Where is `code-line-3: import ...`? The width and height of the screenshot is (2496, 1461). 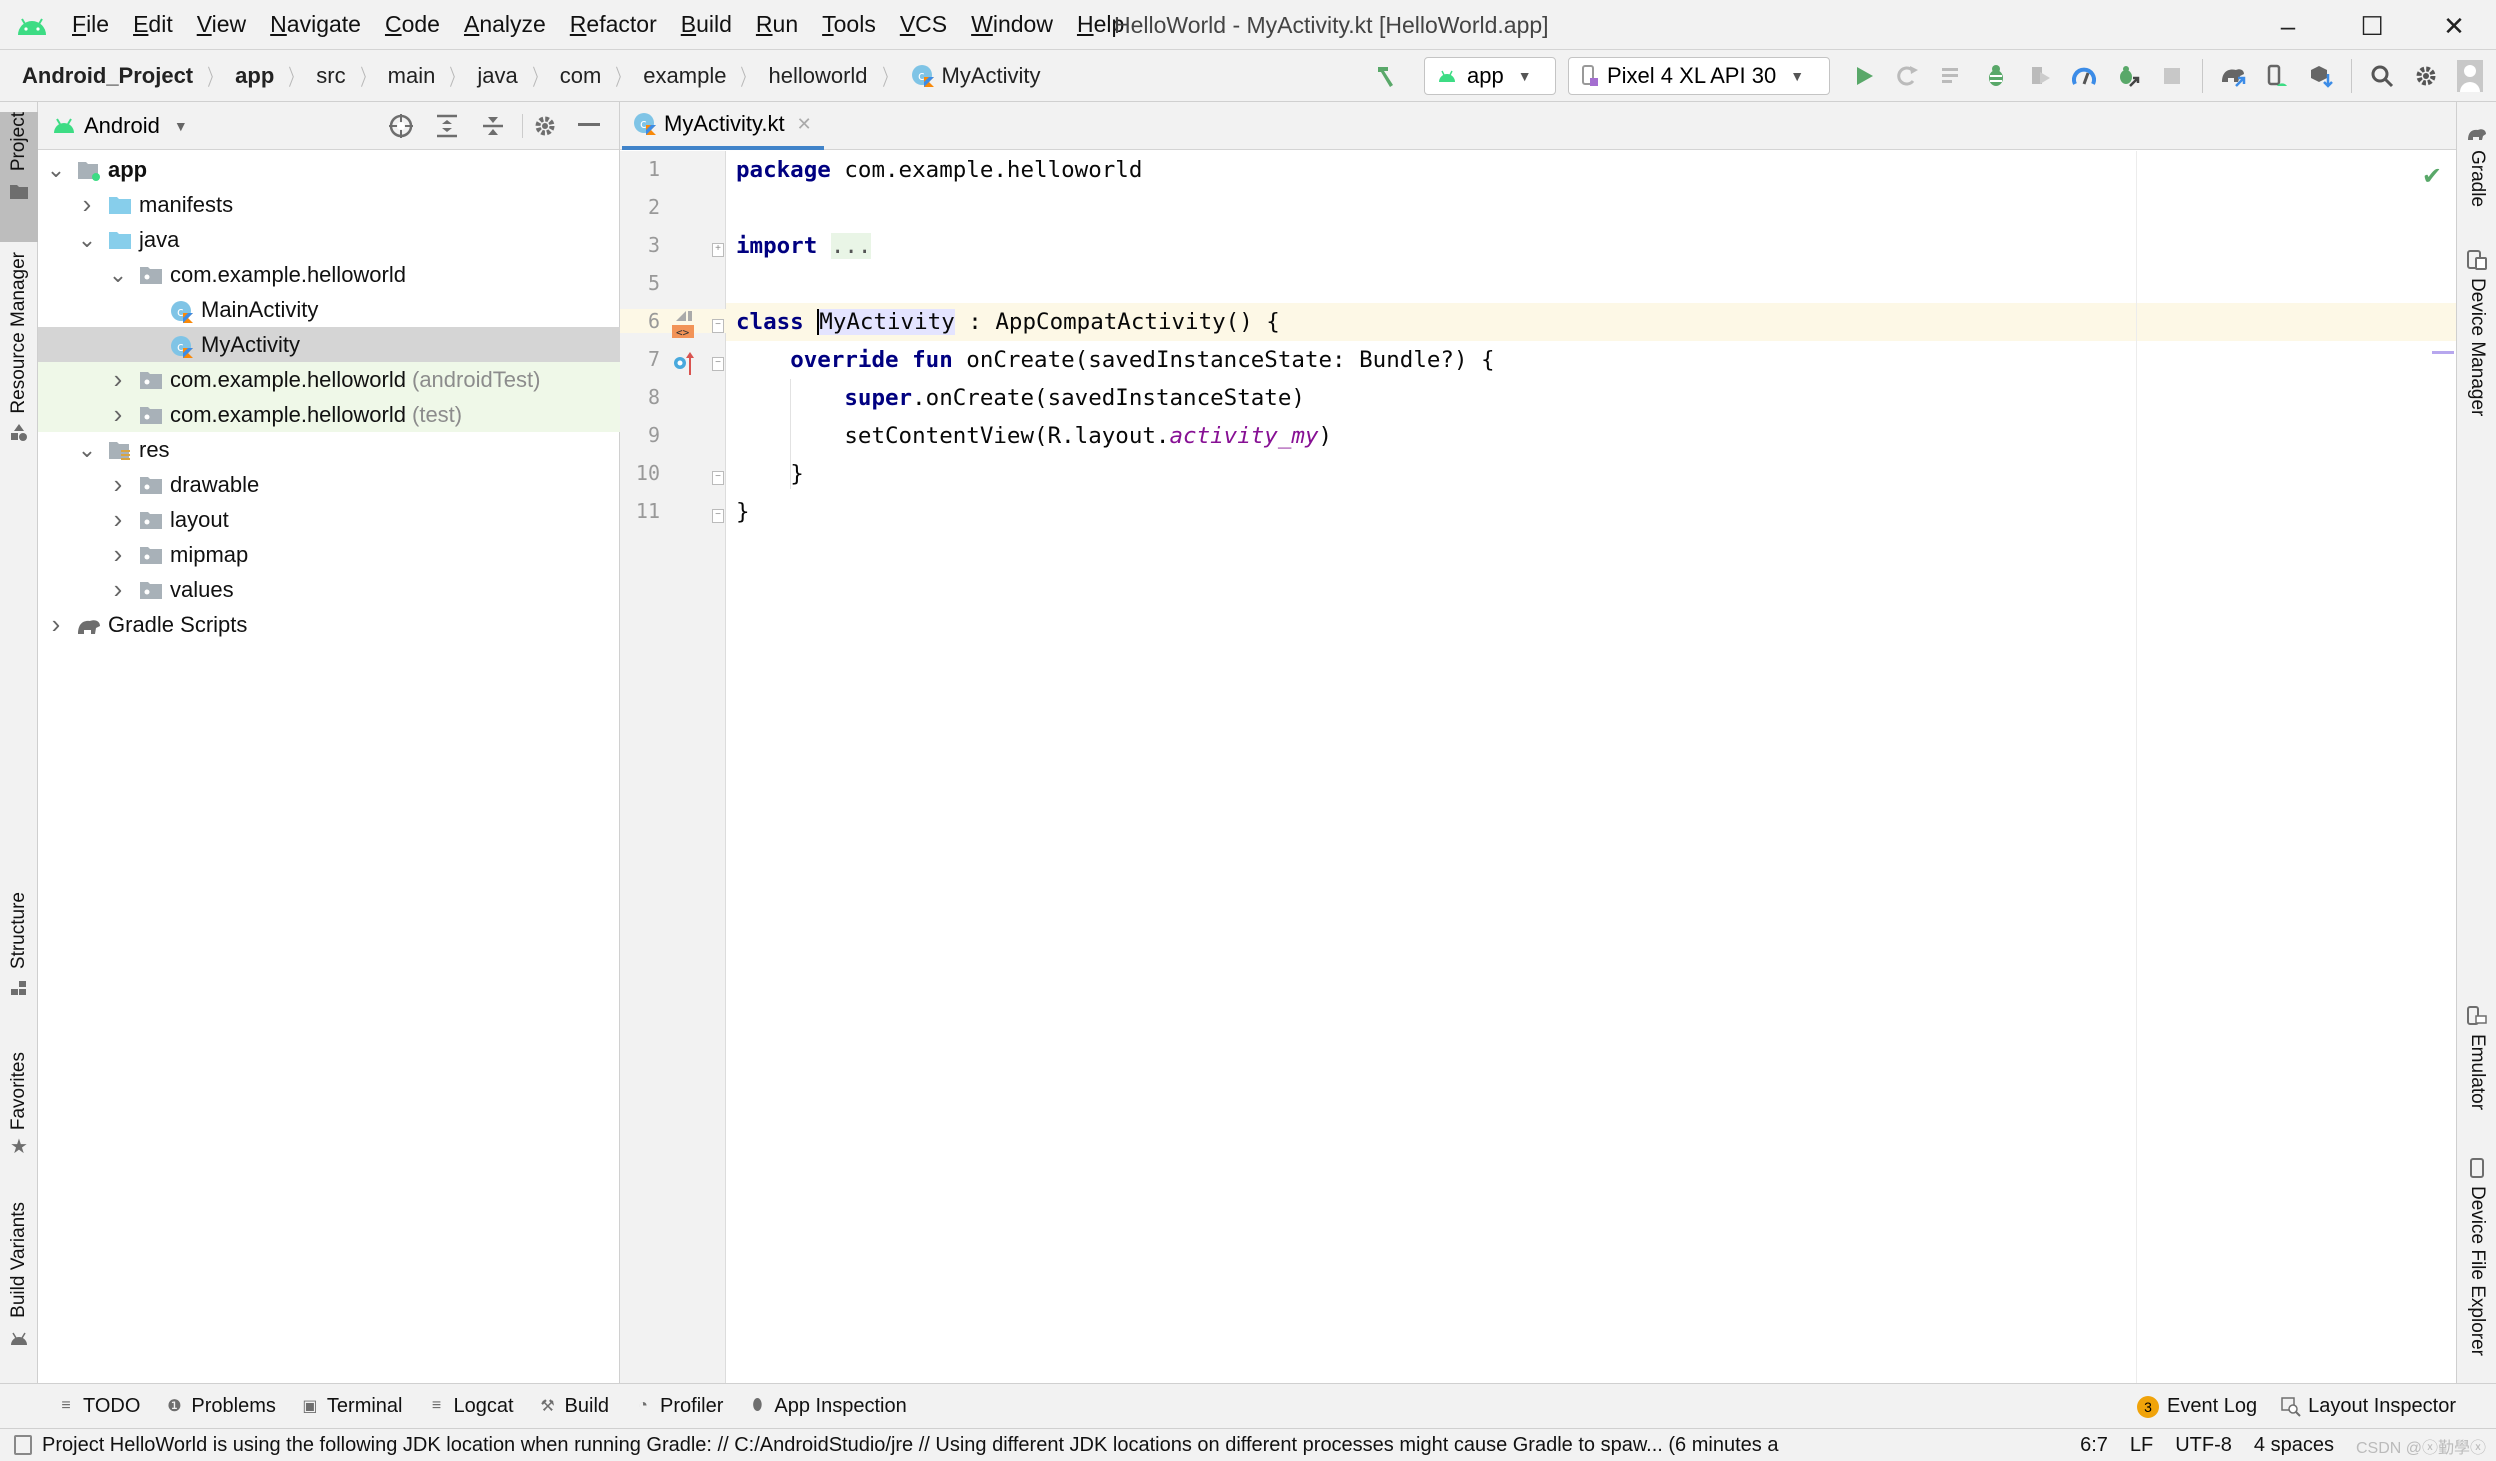
code-line-3: import ... is located at coordinates (1591, 246).